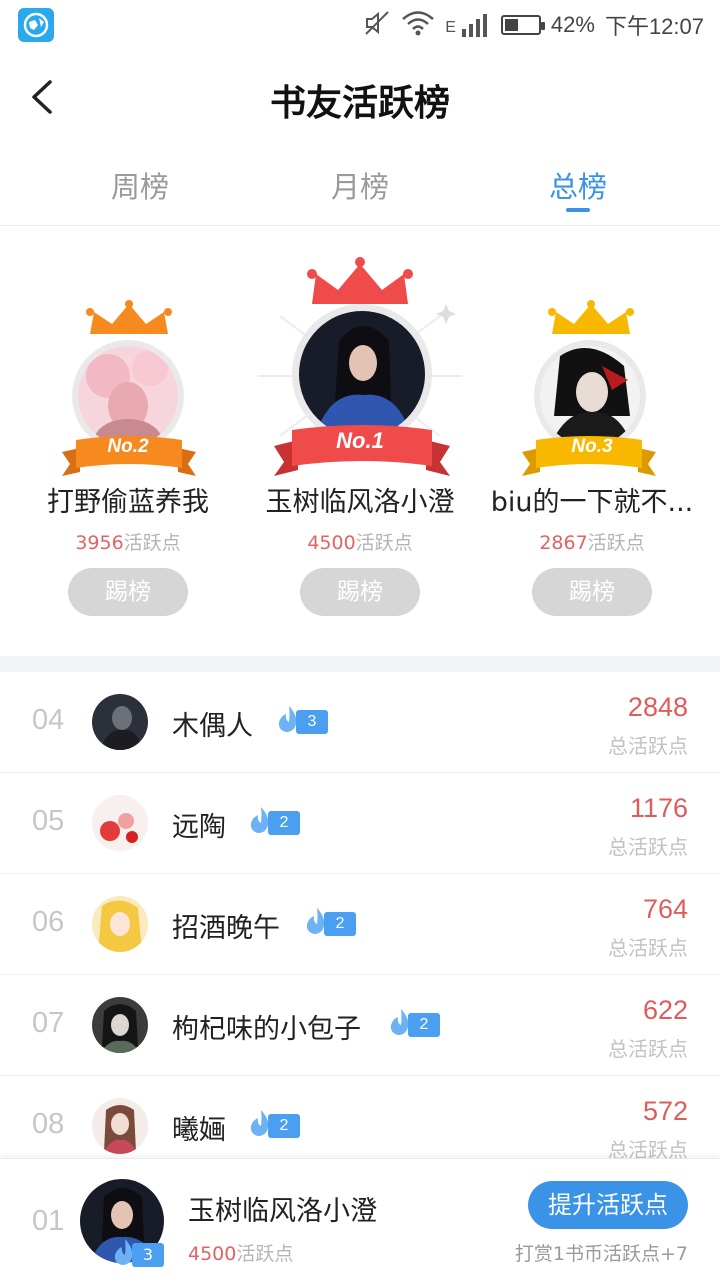 The height and width of the screenshot is (1280, 720). Describe the element at coordinates (241, 1254) in the screenshot. I see `my-points: 4500活跃点` at that location.